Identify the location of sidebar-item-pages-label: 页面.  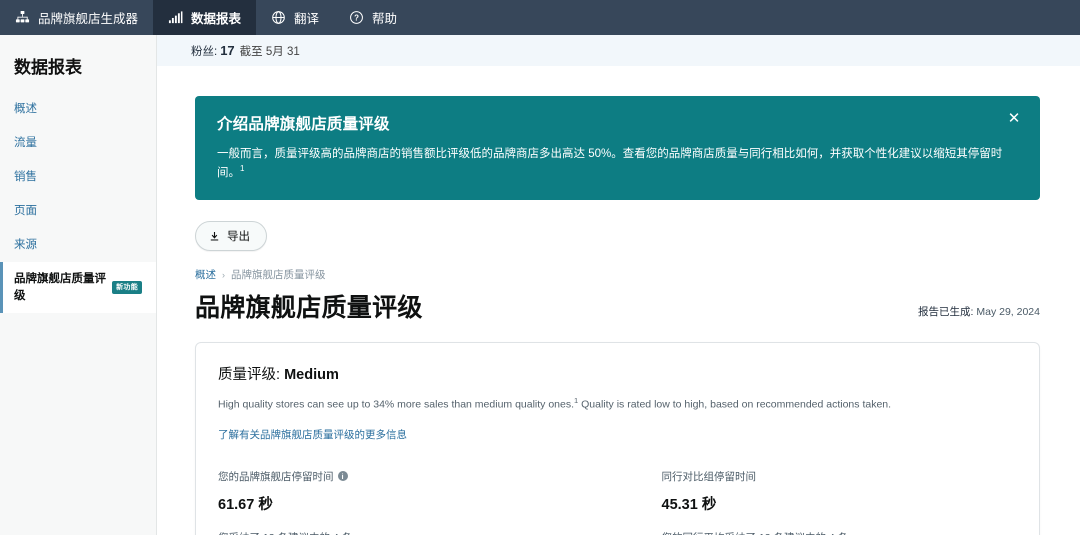
(25, 211).